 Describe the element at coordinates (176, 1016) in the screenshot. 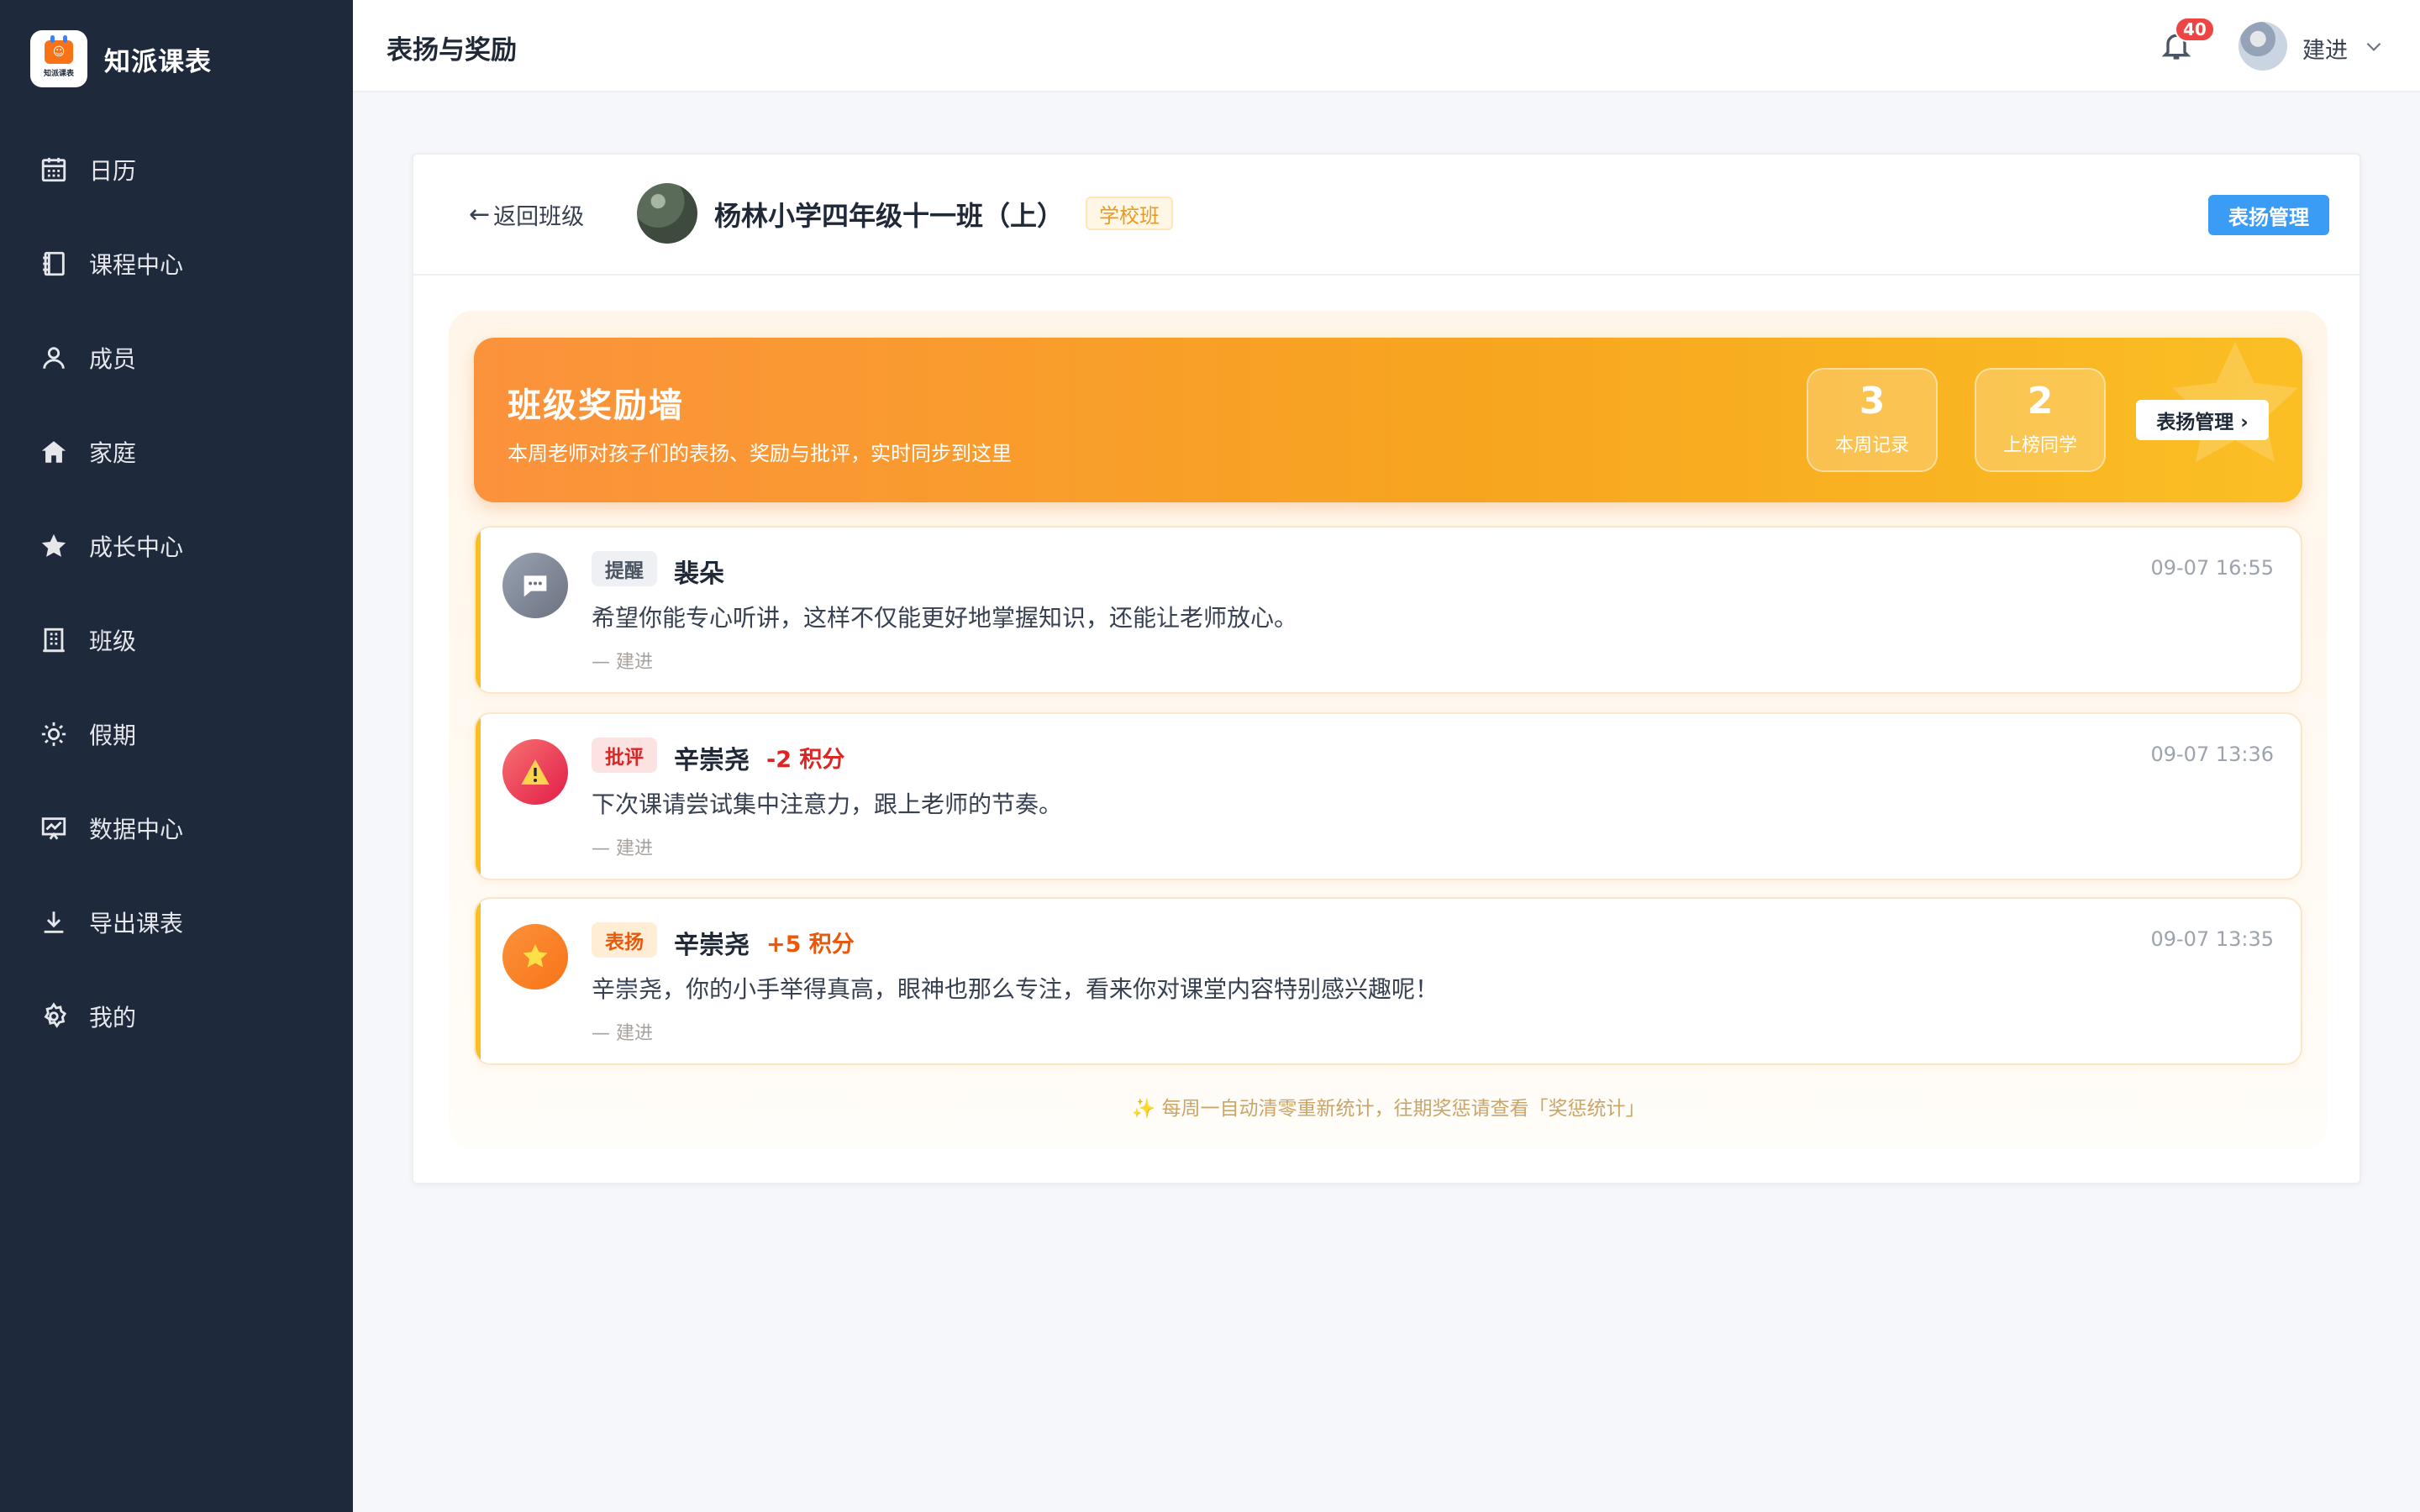

I see `sidebar-item-mine: 我的` at that location.